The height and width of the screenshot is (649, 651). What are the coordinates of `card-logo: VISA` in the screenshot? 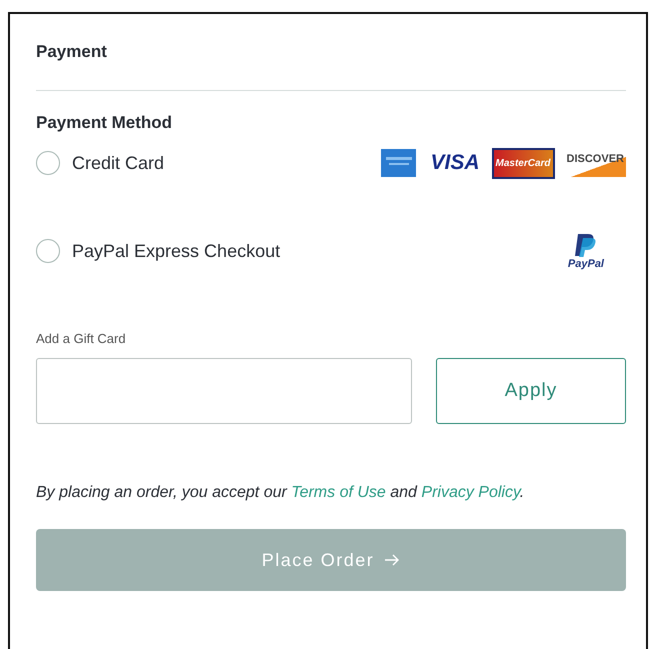 It's located at (454, 163).